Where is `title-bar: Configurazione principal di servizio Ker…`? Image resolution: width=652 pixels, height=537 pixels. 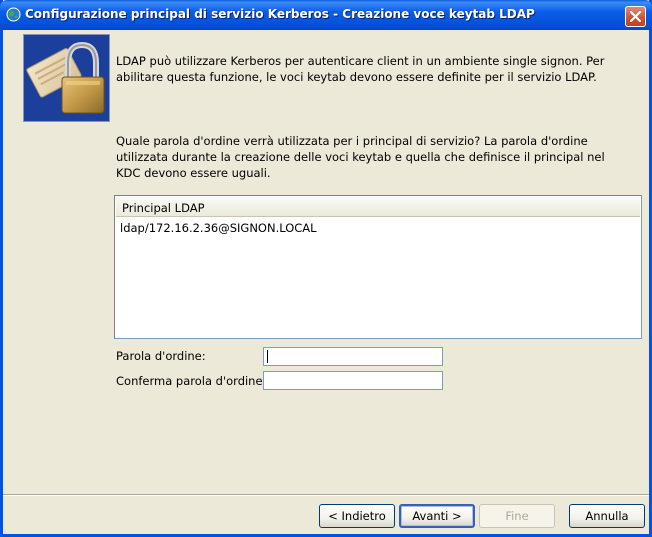 title-bar: Configurazione principal di servizio Ker… is located at coordinates (326, 15).